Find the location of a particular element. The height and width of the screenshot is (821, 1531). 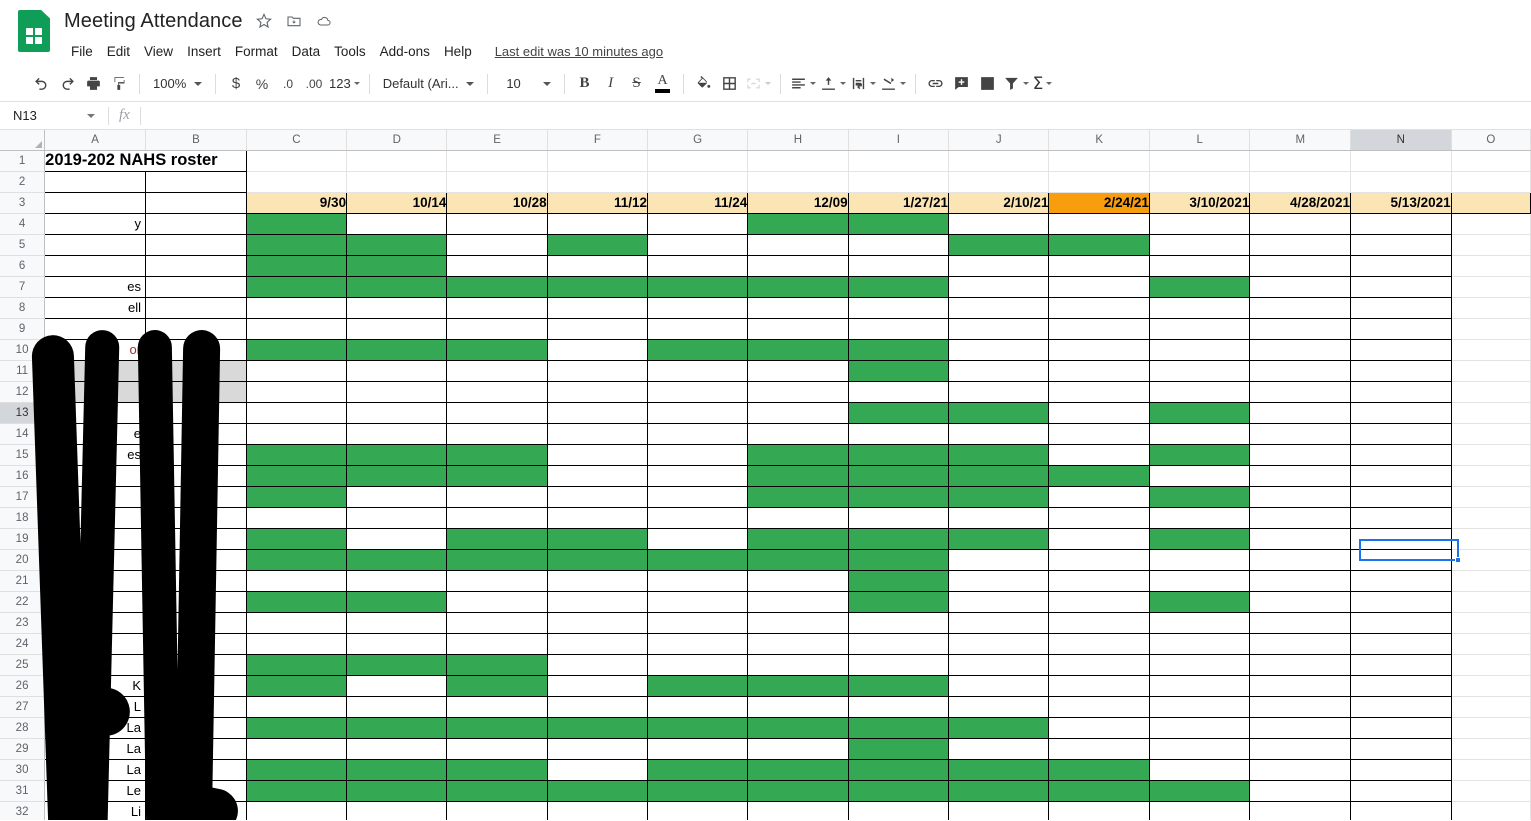

column-header-f: F is located at coordinates (598, 140).